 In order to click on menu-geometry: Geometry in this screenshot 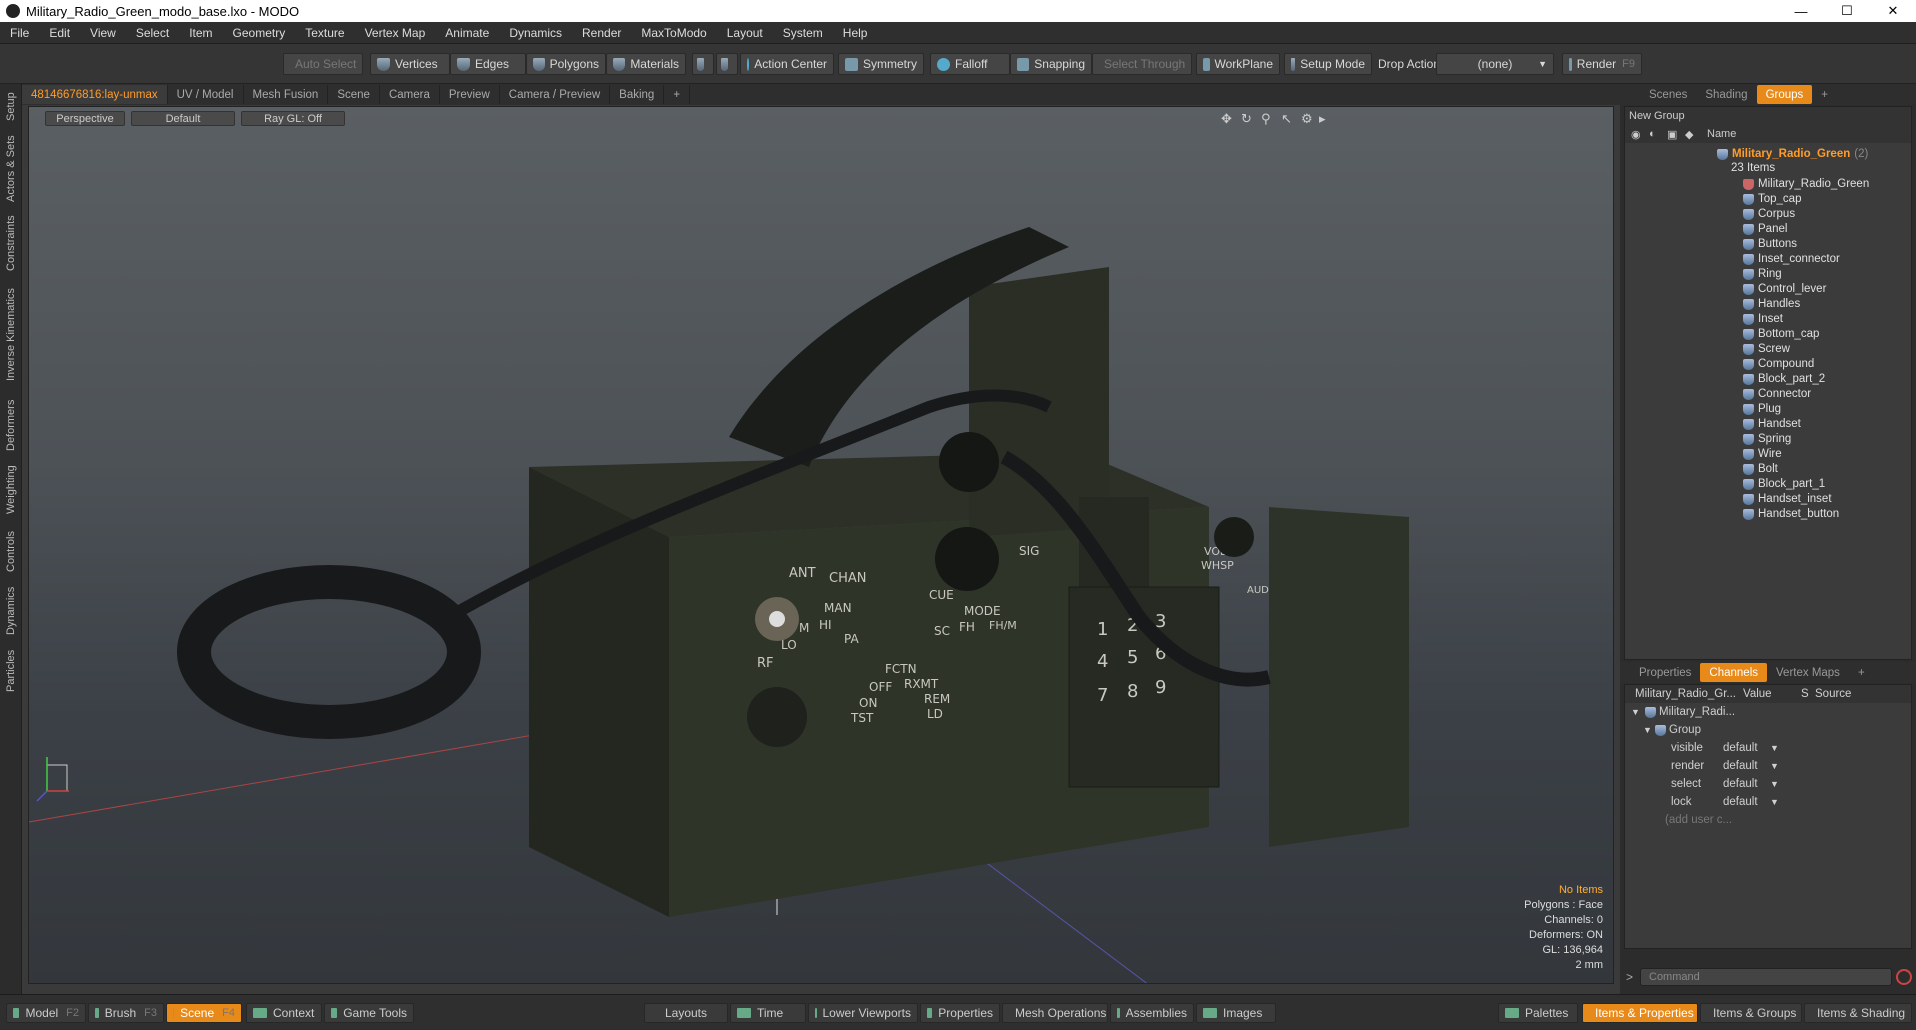, I will do `click(259, 33)`.